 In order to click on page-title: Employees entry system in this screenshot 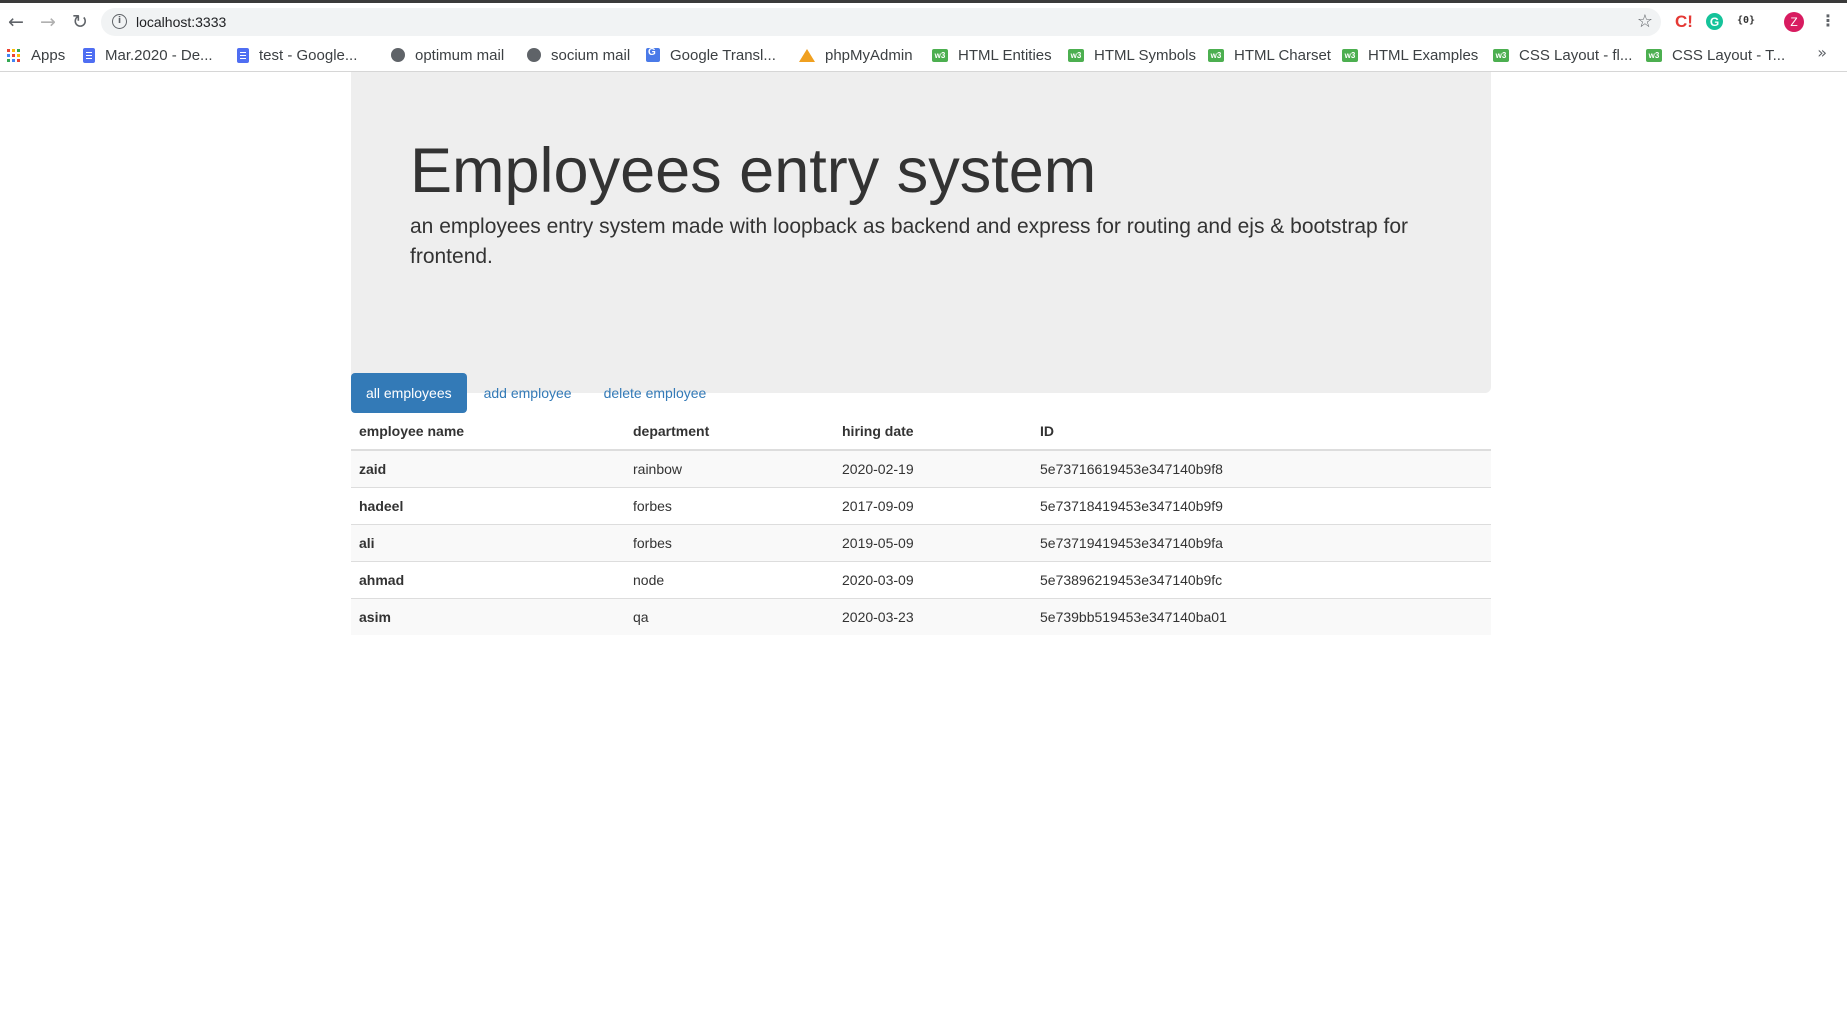, I will do `click(753, 171)`.